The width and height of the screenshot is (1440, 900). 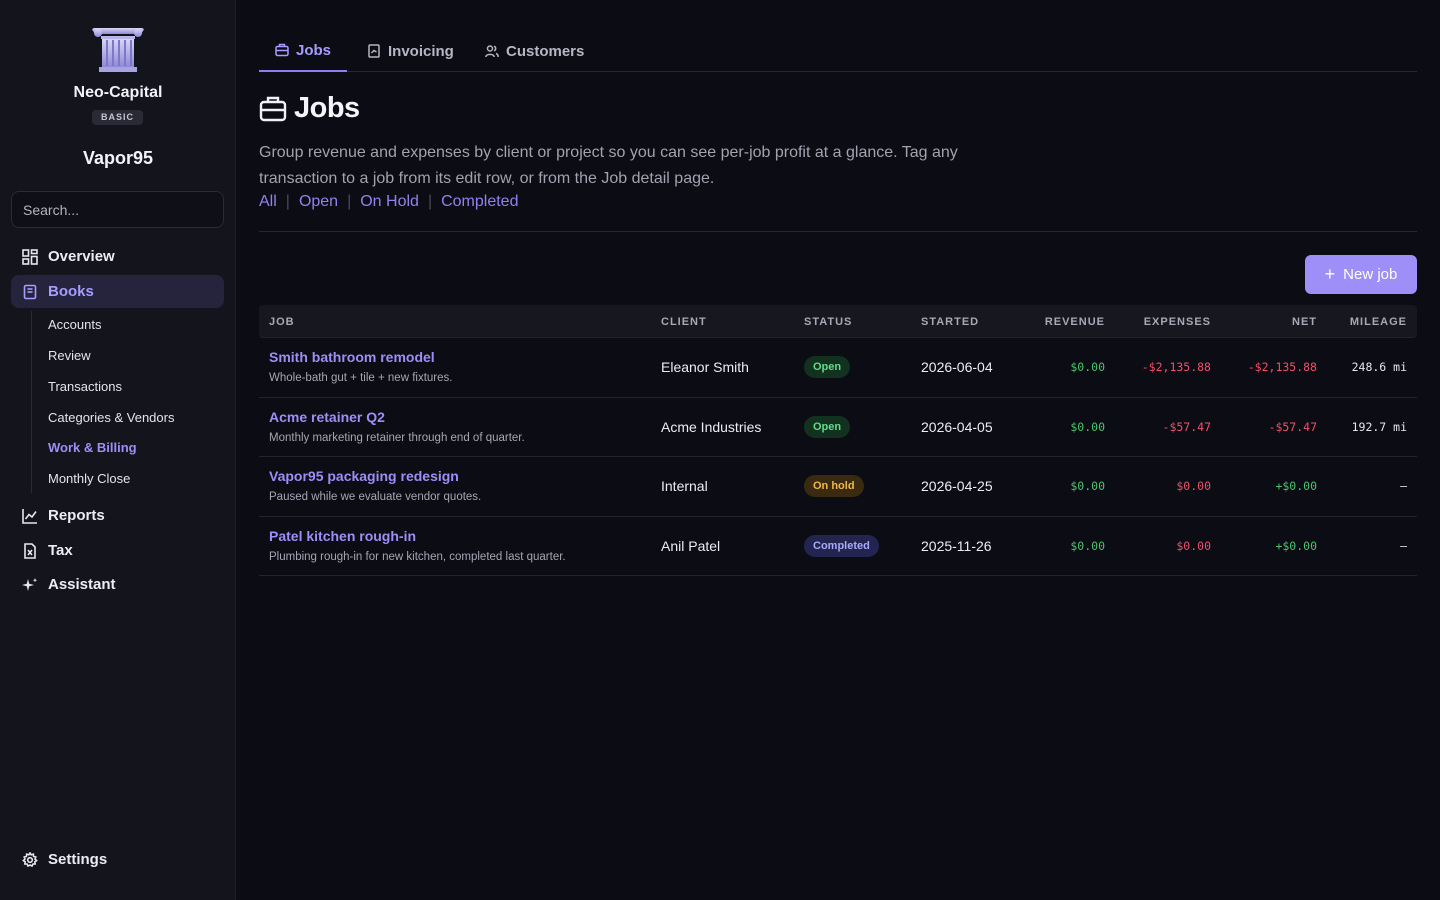 I want to click on started-date: 2026-04-05, so click(x=957, y=426).